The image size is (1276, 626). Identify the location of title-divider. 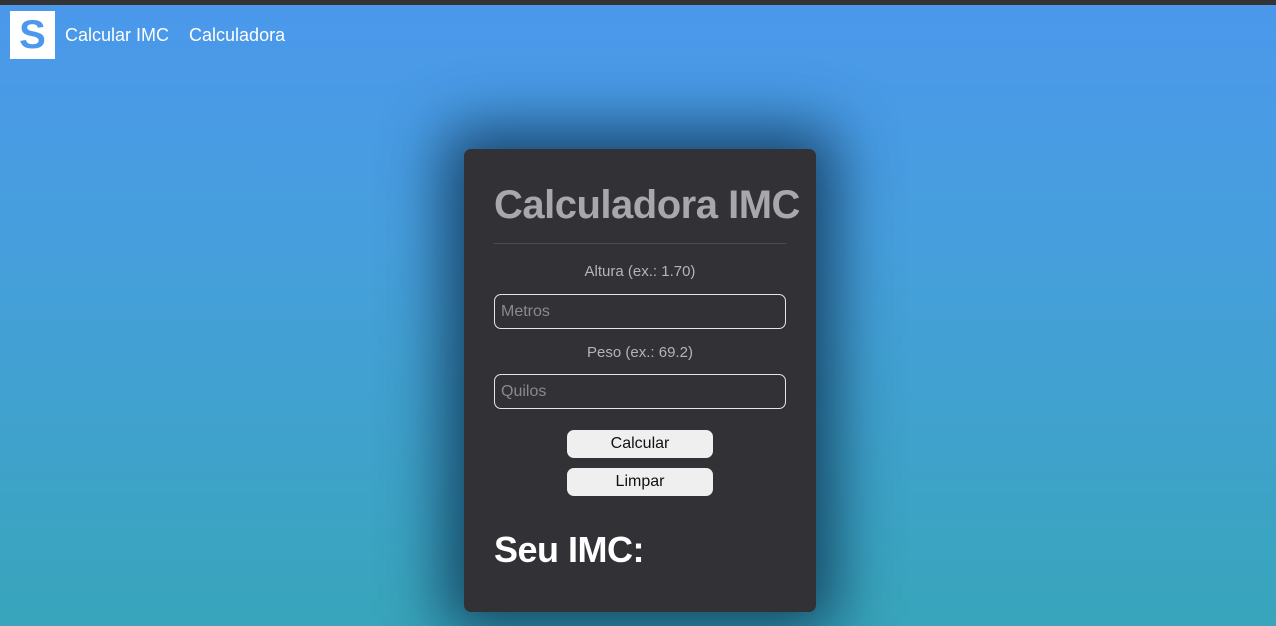
(640, 243).